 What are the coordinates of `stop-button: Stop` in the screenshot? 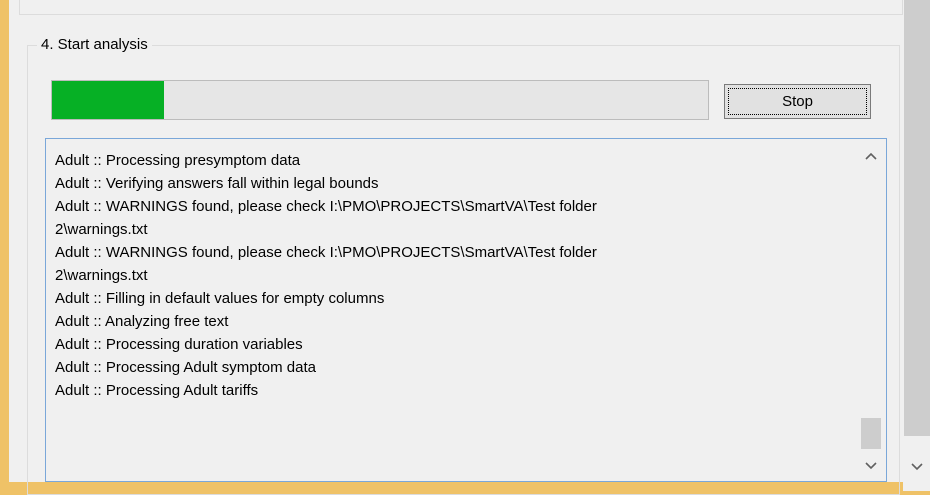 It's located at (797, 101).